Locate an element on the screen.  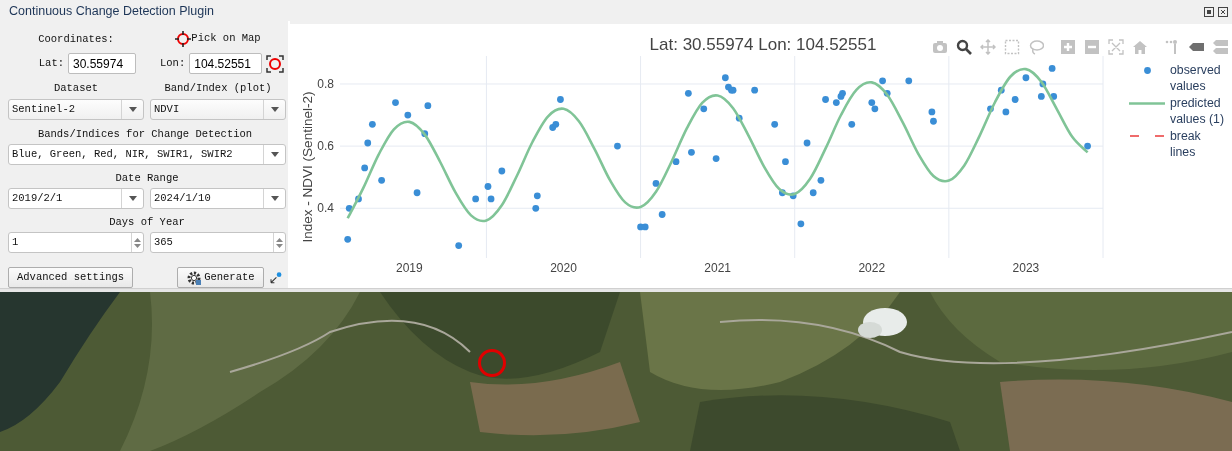
band-dropdown: NDVI is located at coordinates (218, 109).